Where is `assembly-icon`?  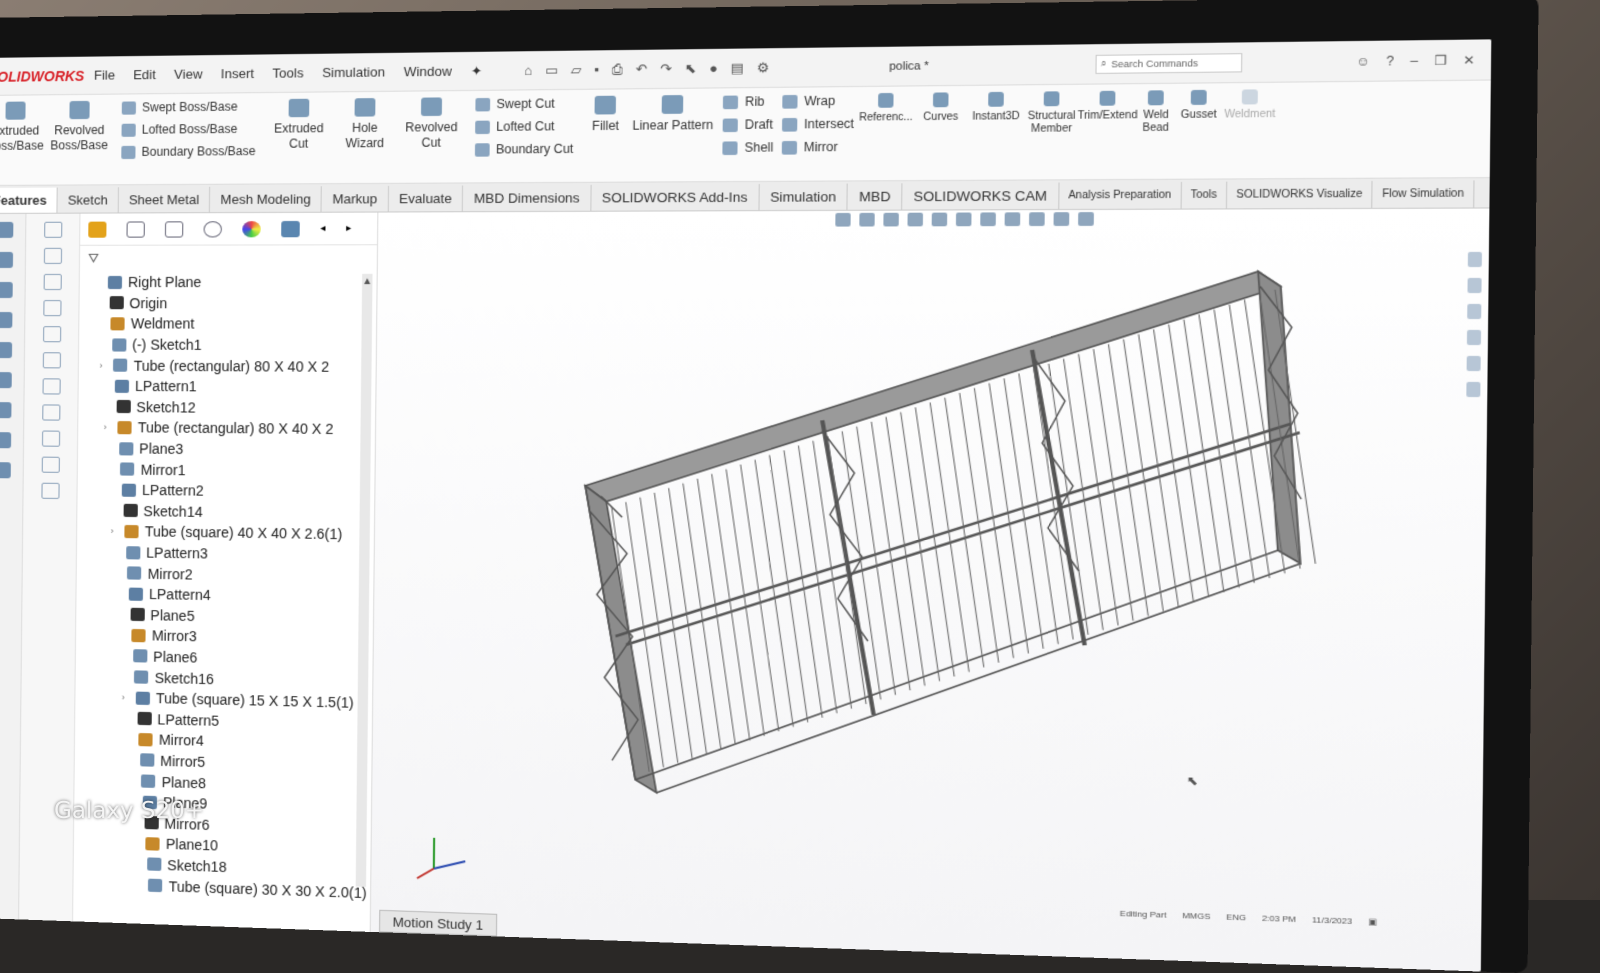 assembly-icon is located at coordinates (6, 290).